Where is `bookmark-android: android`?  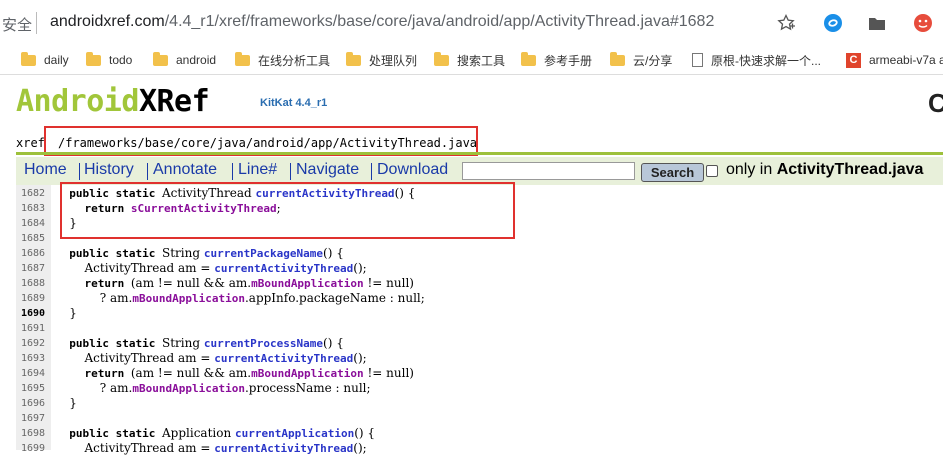
bookmark-android: android is located at coordinates (184, 60).